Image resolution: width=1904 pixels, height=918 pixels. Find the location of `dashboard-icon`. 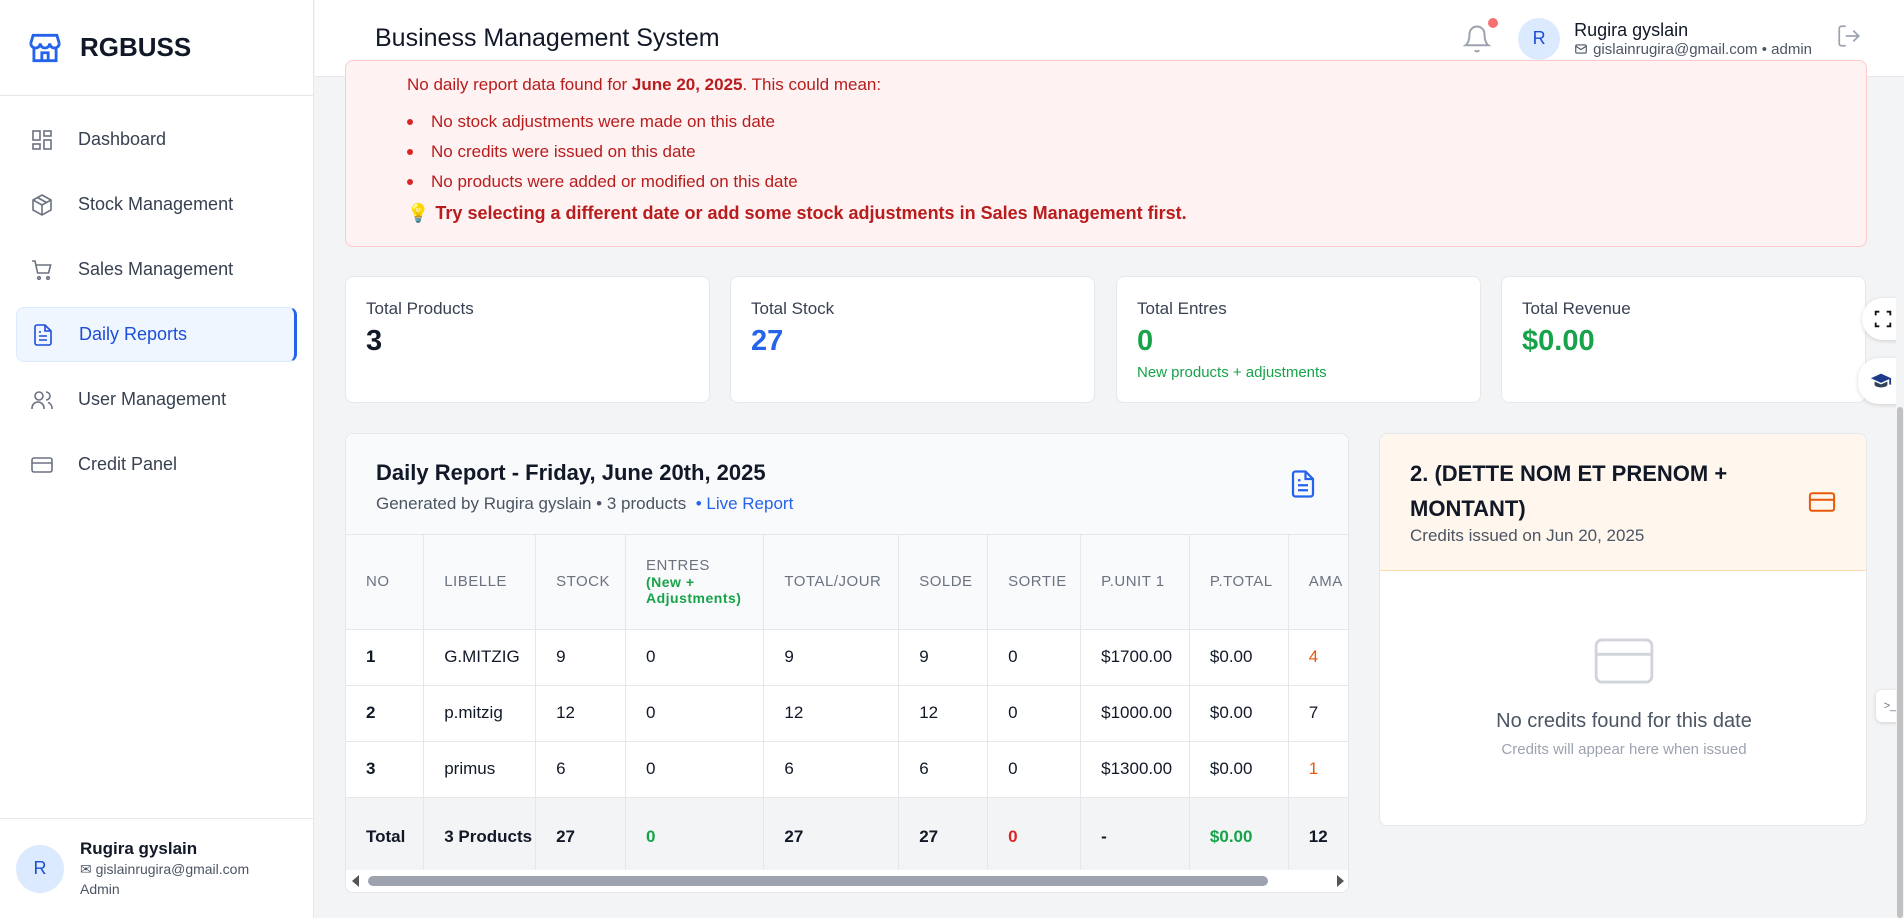

dashboard-icon is located at coordinates (42, 139).